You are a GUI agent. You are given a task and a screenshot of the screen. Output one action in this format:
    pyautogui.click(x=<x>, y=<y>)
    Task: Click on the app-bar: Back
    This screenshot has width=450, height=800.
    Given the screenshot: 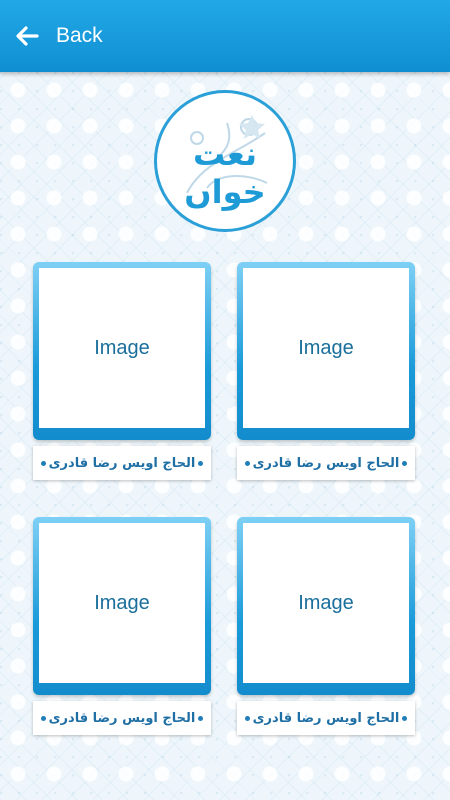 What is the action you would take?
    pyautogui.click(x=225, y=36)
    